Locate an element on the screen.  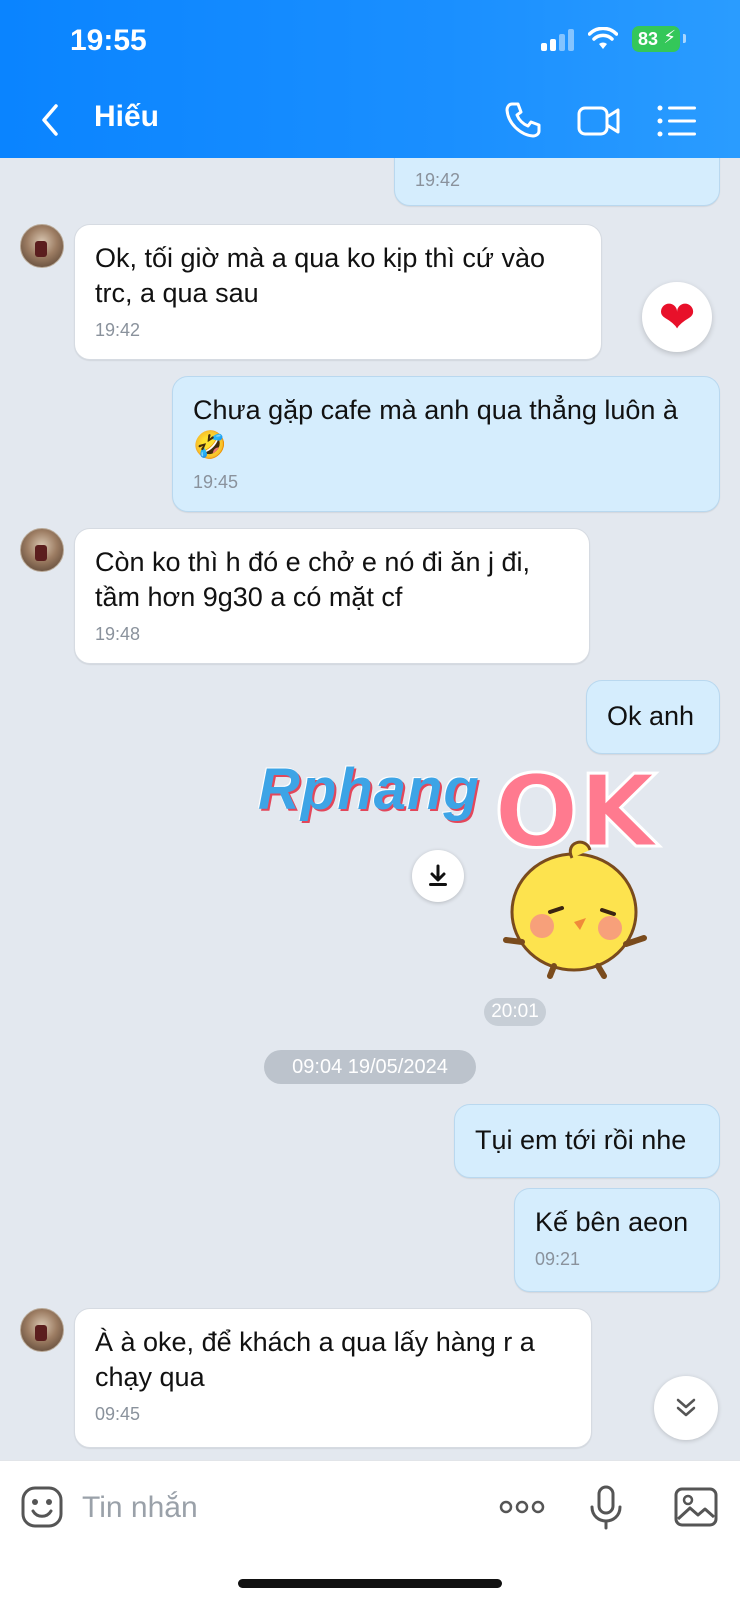
message-time: 09:45 is located at coordinates (118, 1414).